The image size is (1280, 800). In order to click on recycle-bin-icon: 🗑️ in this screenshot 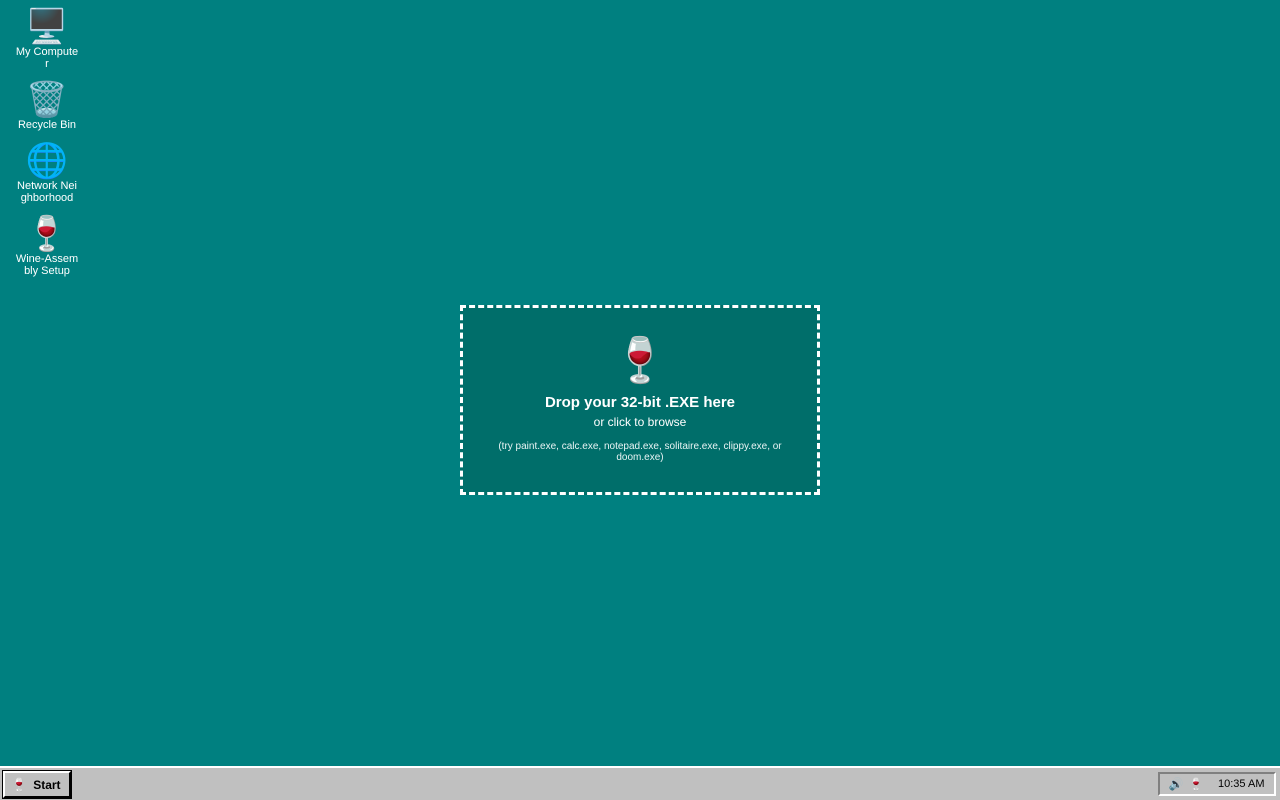, I will do `click(47, 100)`.